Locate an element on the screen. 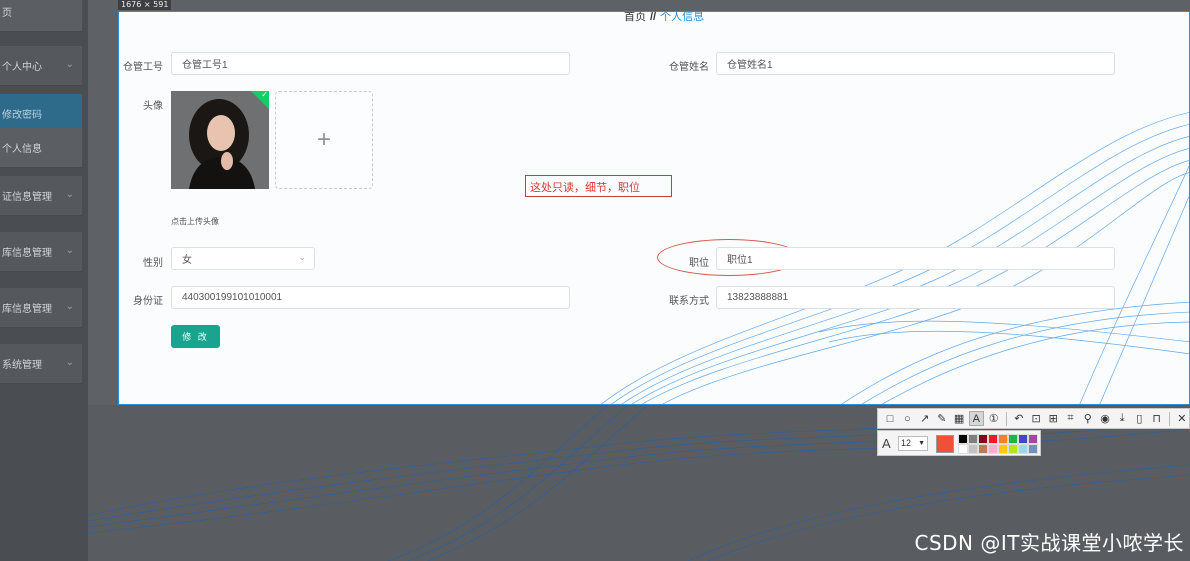  plus-icon: + is located at coordinates (323, 139).